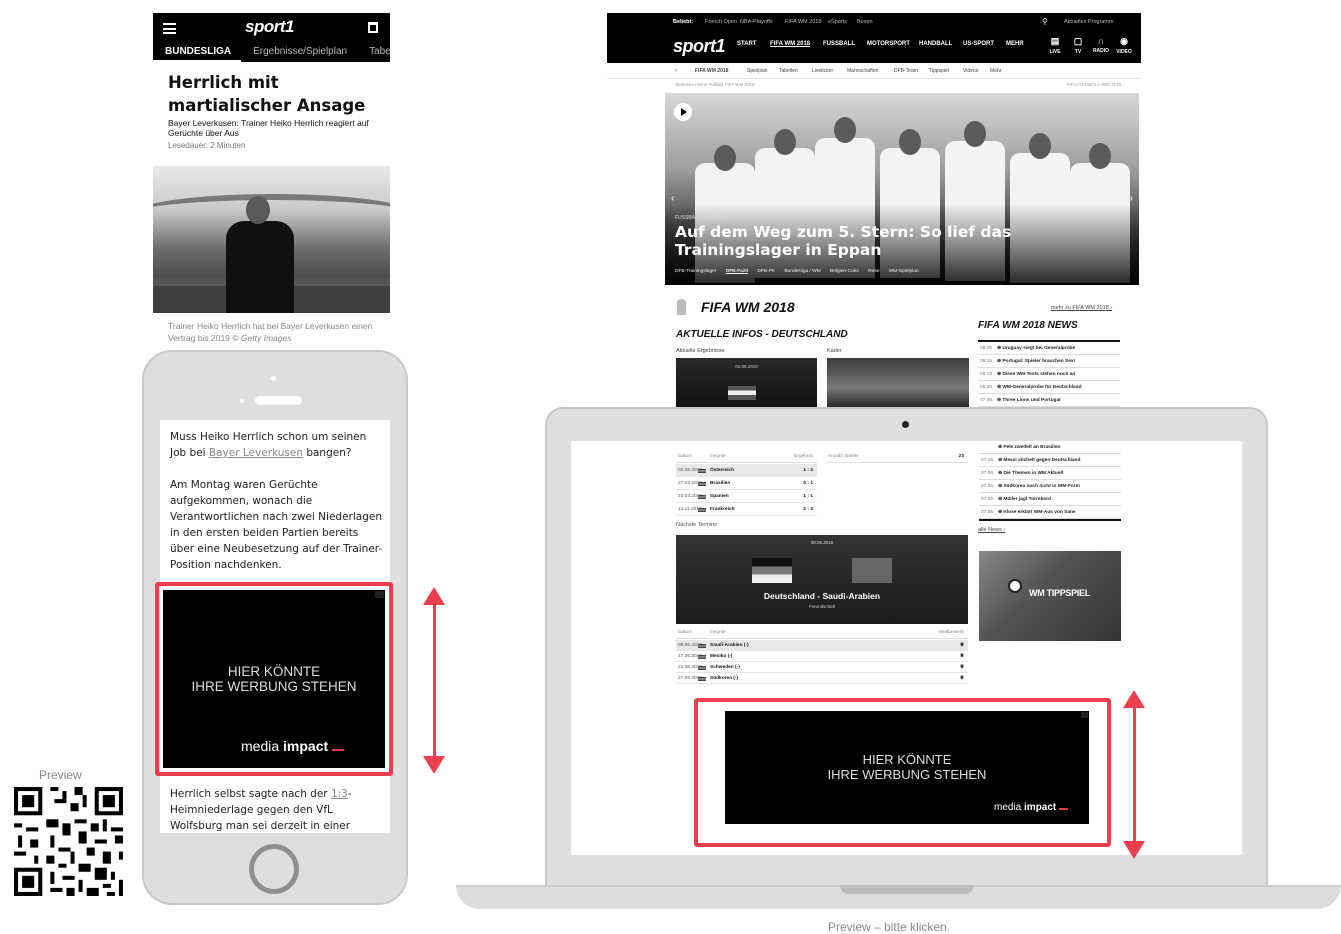 Image resolution: width=1341 pixels, height=934 pixels. What do you see at coordinates (676, 71) in the screenshot?
I see `back-chevron-icon: ‹` at bounding box center [676, 71].